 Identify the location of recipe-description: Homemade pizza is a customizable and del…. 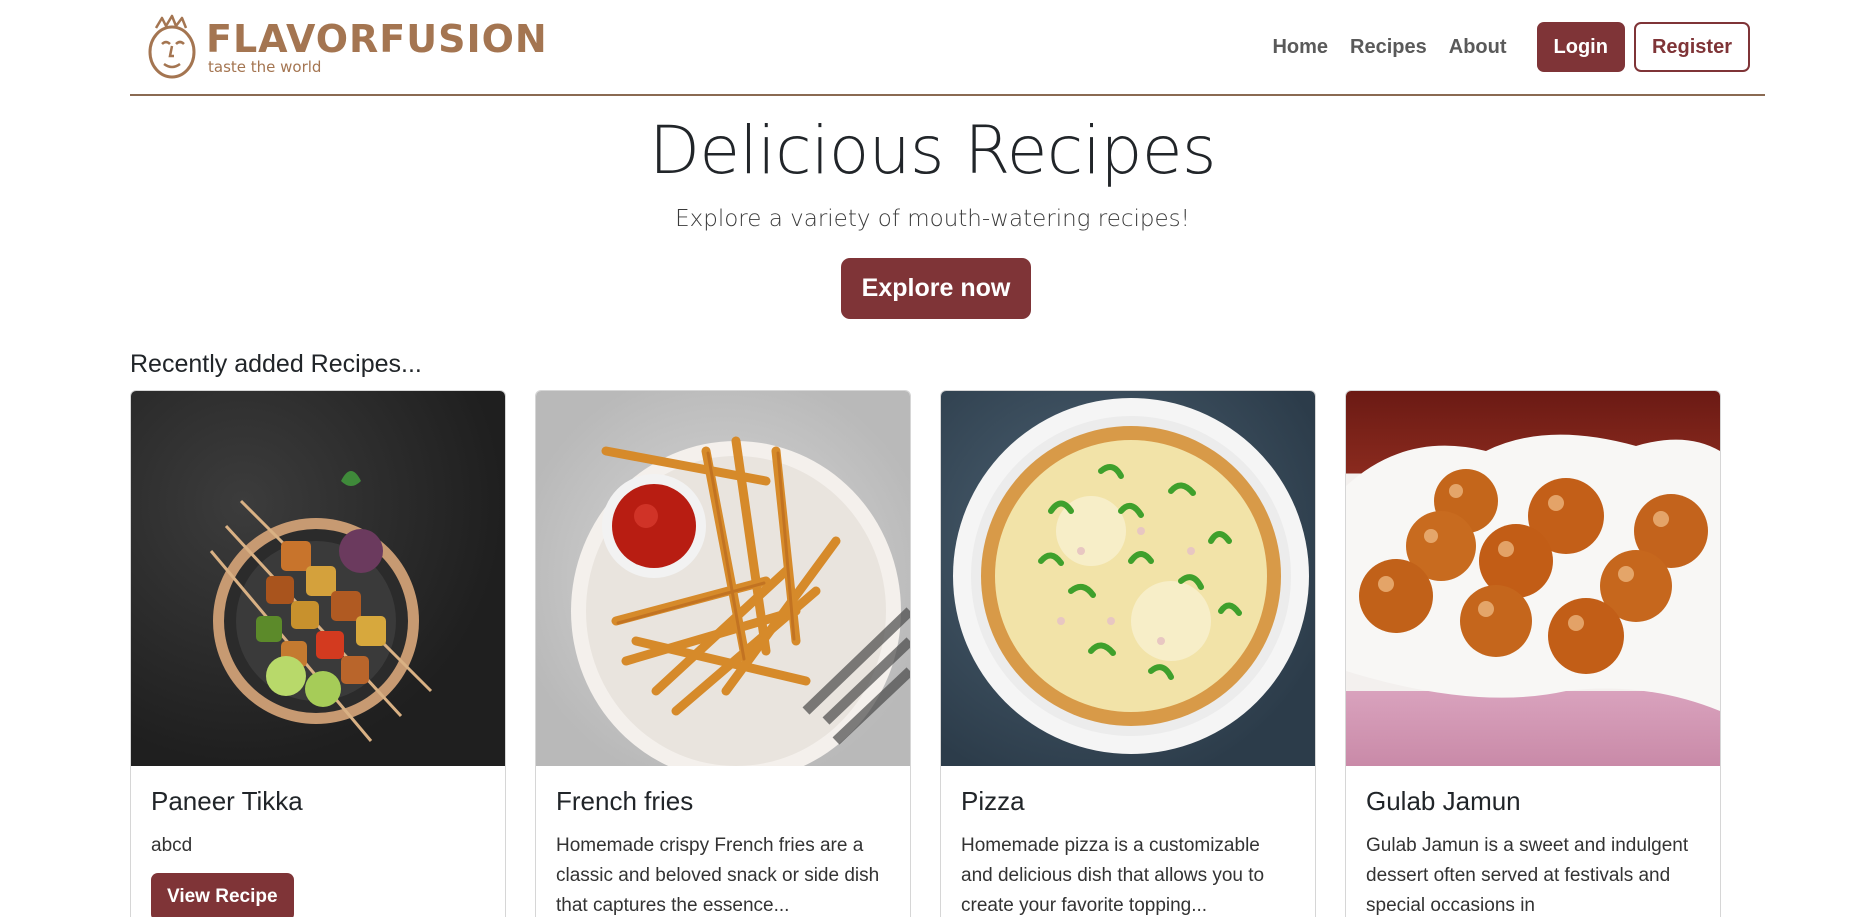
(1113, 875).